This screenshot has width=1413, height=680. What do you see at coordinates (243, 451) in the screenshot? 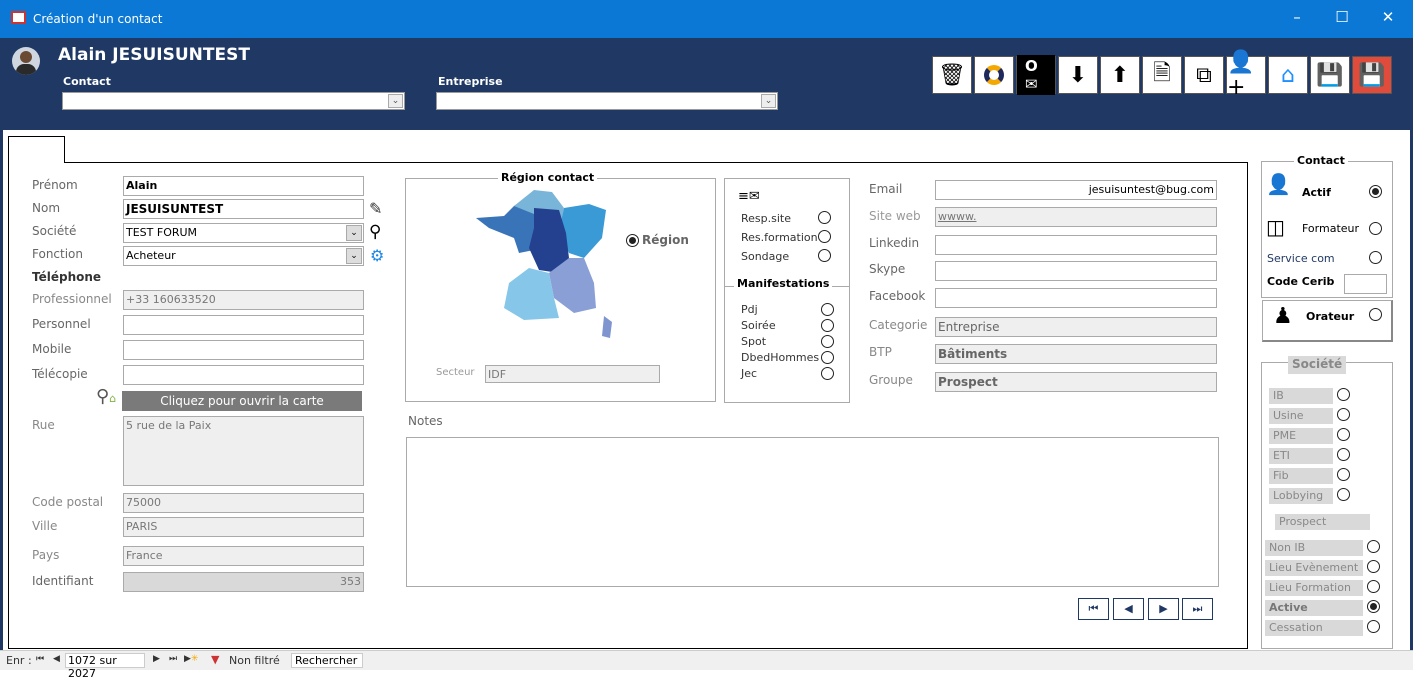
I see `rue-field: 5 rue de la Paix` at bounding box center [243, 451].